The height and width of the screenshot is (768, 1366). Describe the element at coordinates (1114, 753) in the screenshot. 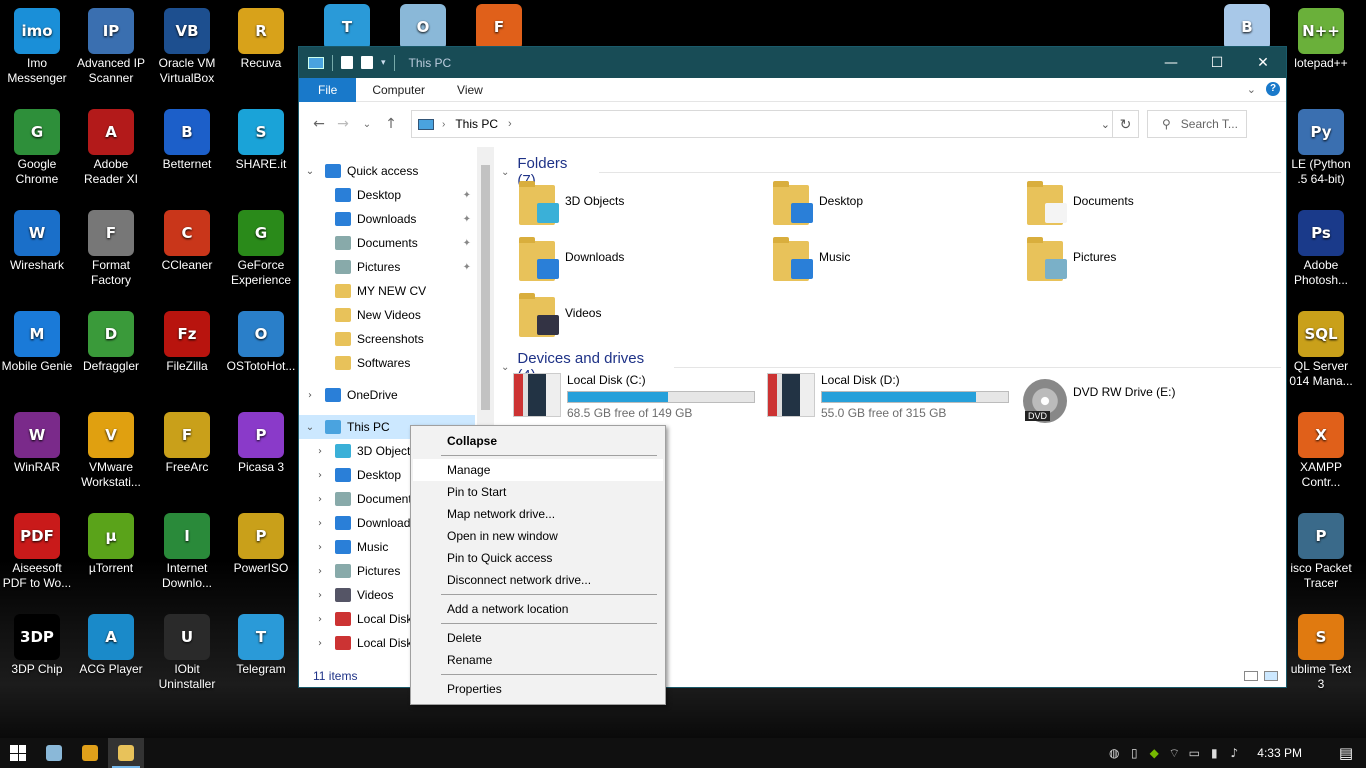

I see `globe-icon: ◍` at that location.